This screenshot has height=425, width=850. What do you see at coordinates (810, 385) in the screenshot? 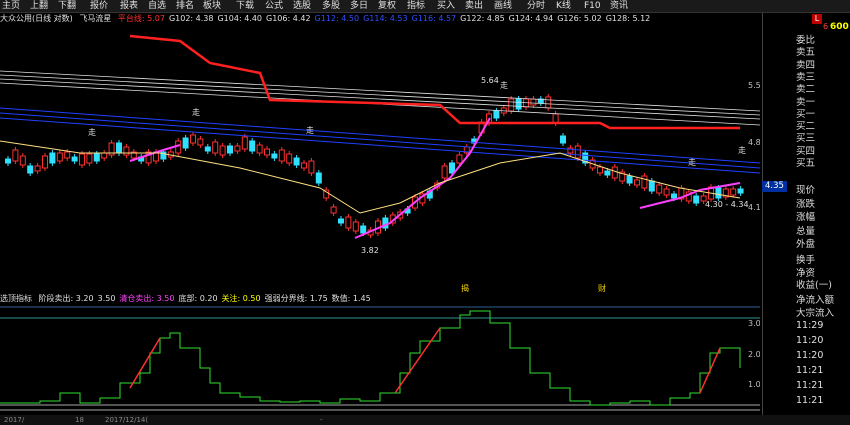
I see `time-label-4: 11:21` at bounding box center [810, 385].